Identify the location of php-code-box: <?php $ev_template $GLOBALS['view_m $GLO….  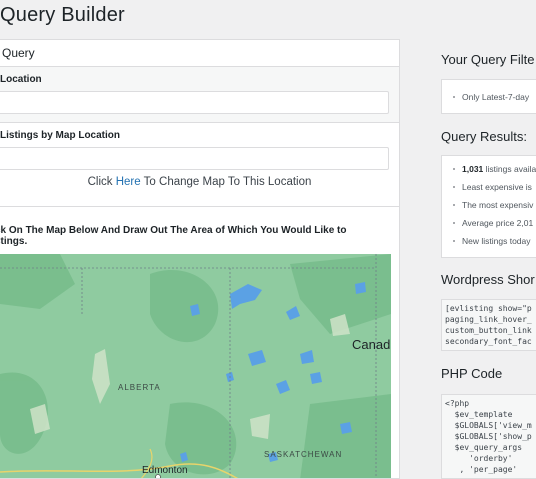
(488, 436).